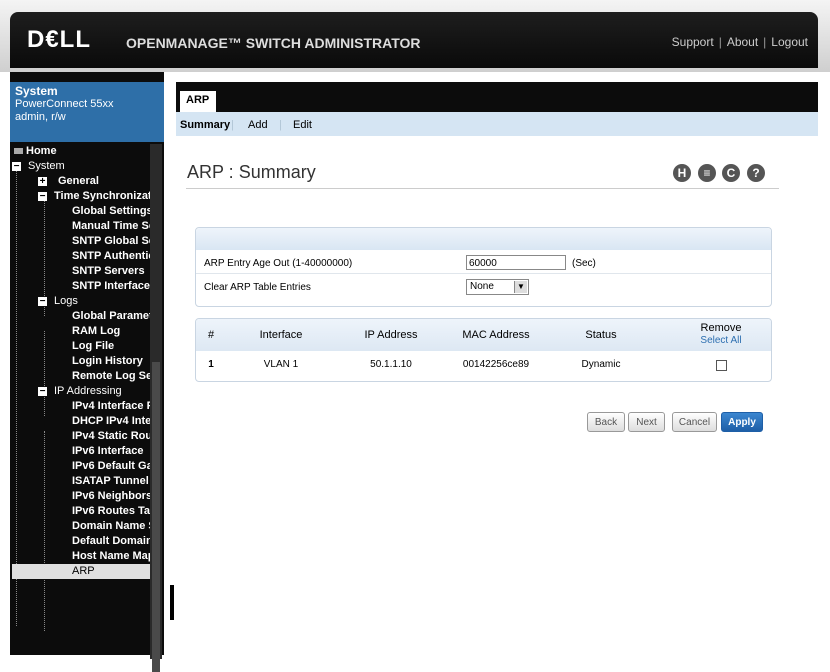 The image size is (830, 672). Describe the element at coordinates (111, 376) in the screenshot. I see `tree-item-remote-log: Remote Log Serve` at that location.